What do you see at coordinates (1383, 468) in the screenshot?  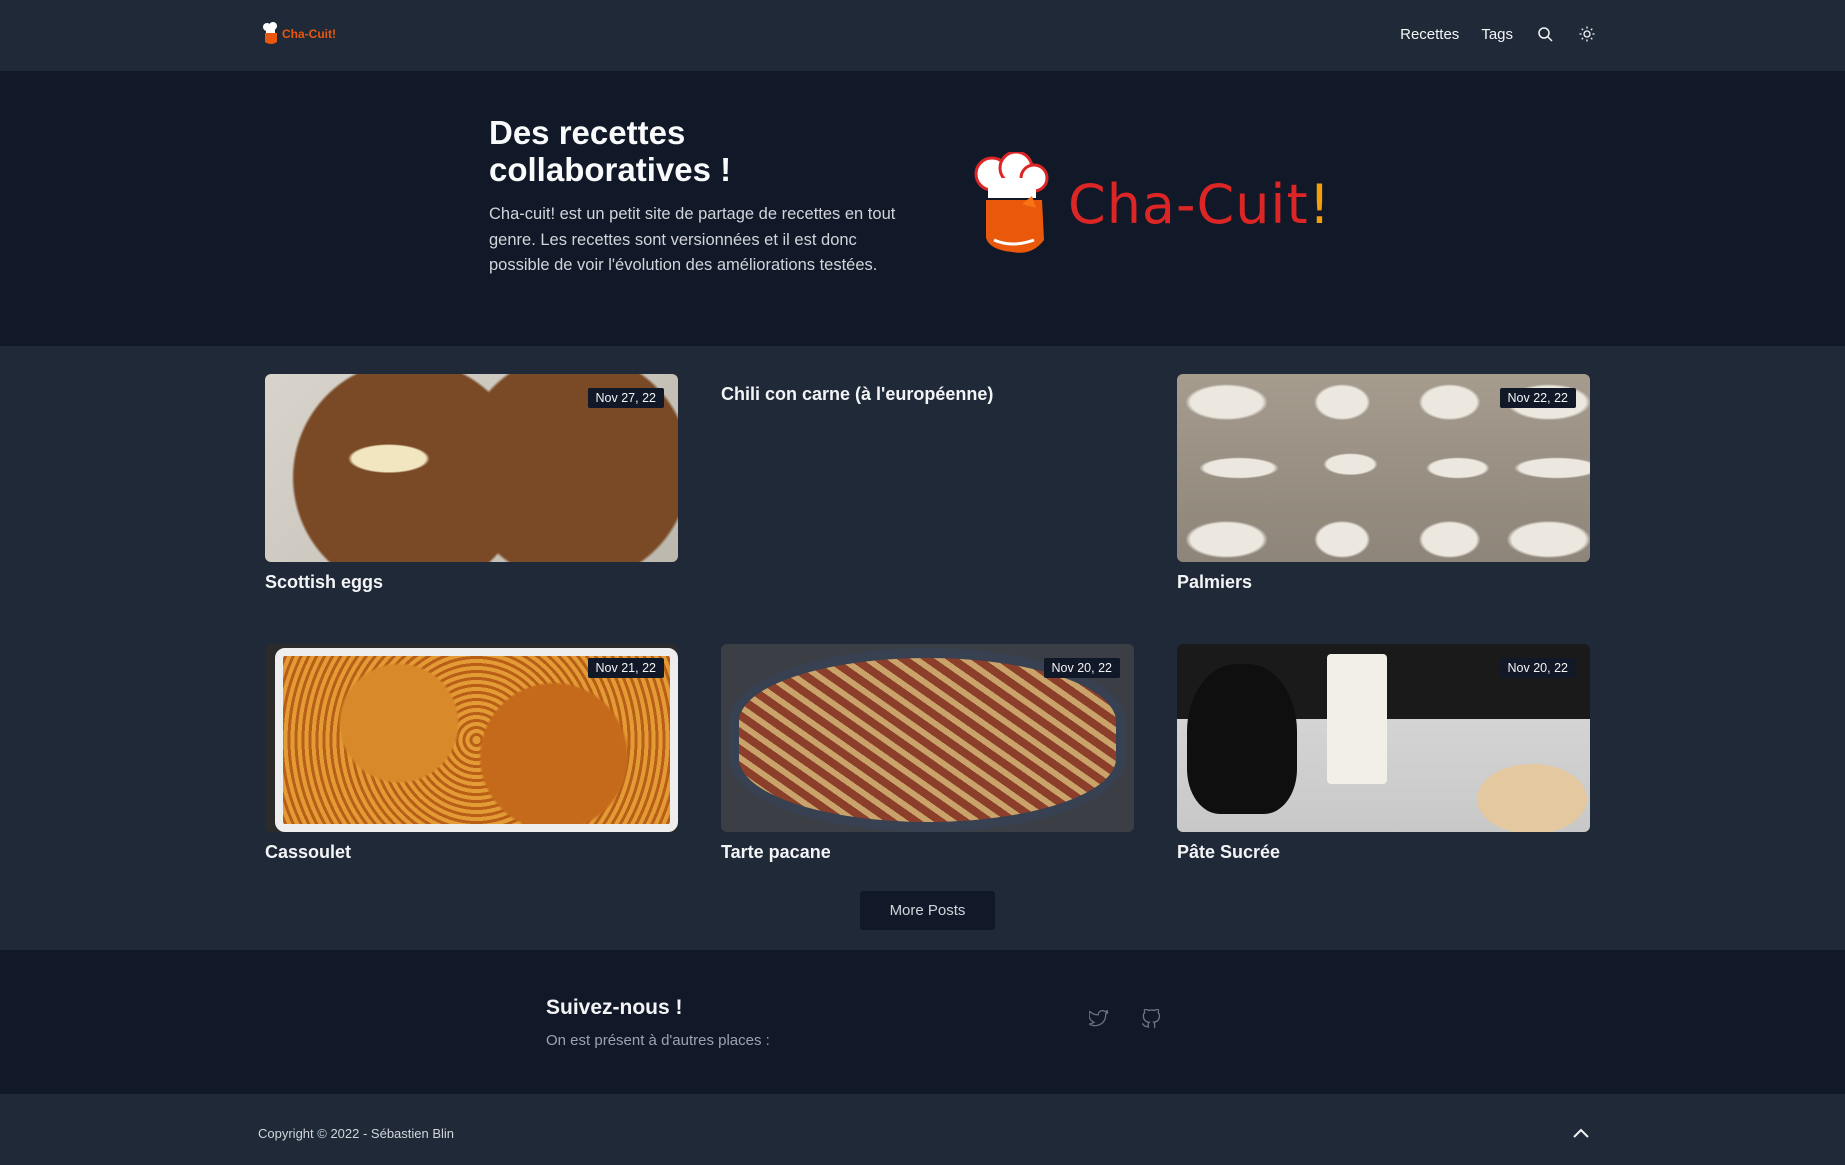 I see `post-thumbnail: Nov 22, 22` at bounding box center [1383, 468].